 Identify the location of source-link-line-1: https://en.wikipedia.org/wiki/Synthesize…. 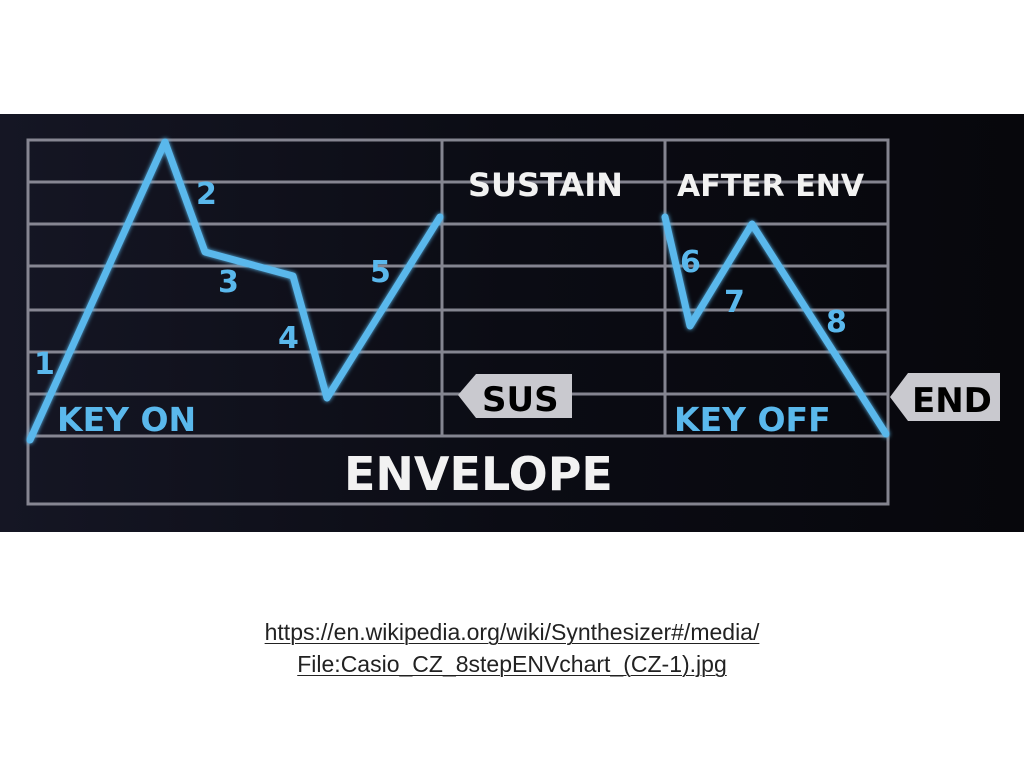
(512, 632).